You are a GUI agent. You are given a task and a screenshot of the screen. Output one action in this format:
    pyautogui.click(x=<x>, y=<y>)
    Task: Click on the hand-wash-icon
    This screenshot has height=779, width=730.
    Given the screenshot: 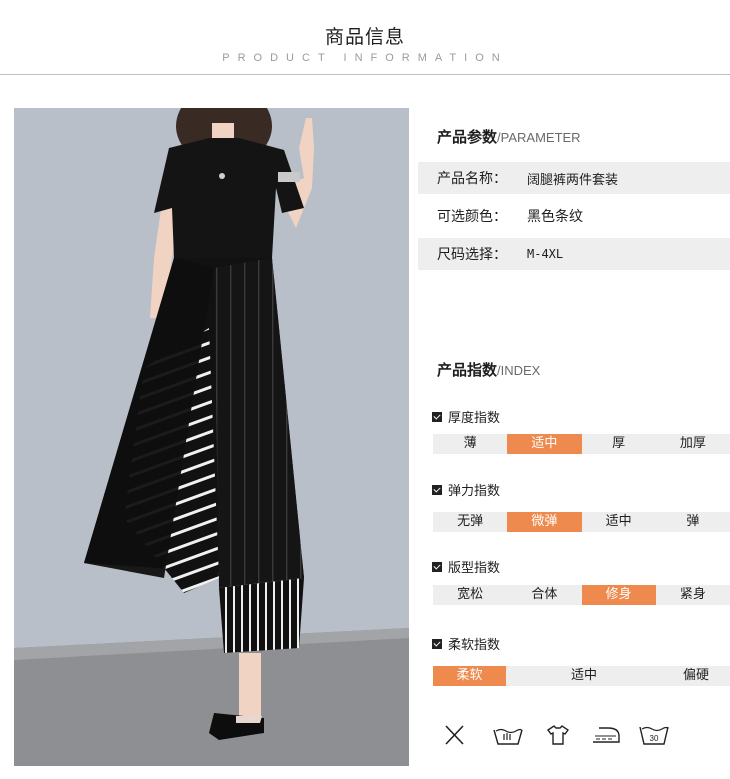 What is the action you would take?
    pyautogui.click(x=508, y=736)
    